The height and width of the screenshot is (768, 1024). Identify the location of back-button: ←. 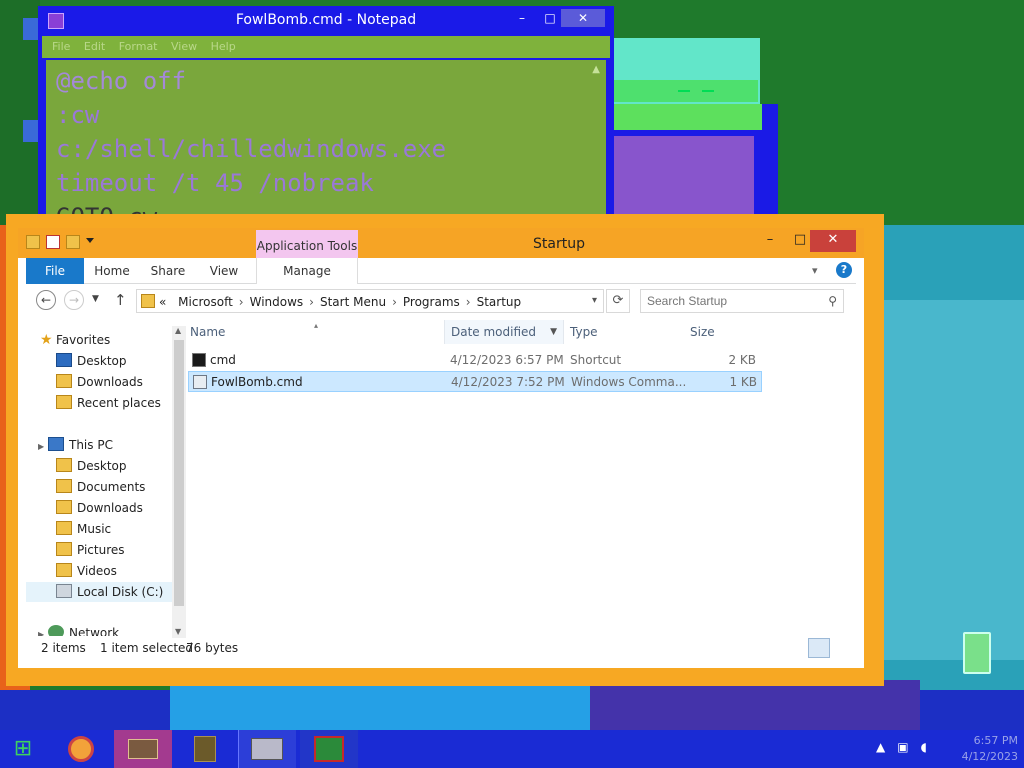
(46, 300).